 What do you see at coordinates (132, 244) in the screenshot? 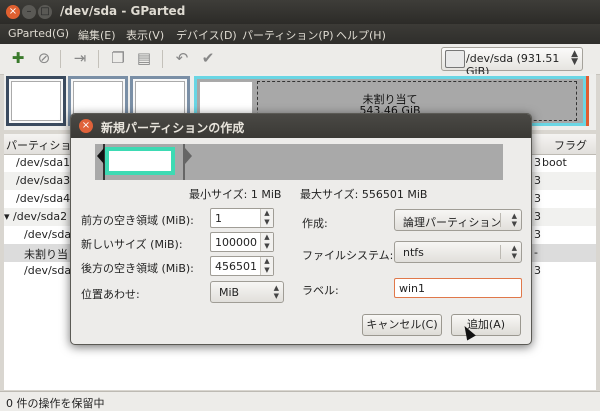
I see `new-size-label: 新しいサイズ (MiB):` at bounding box center [132, 244].